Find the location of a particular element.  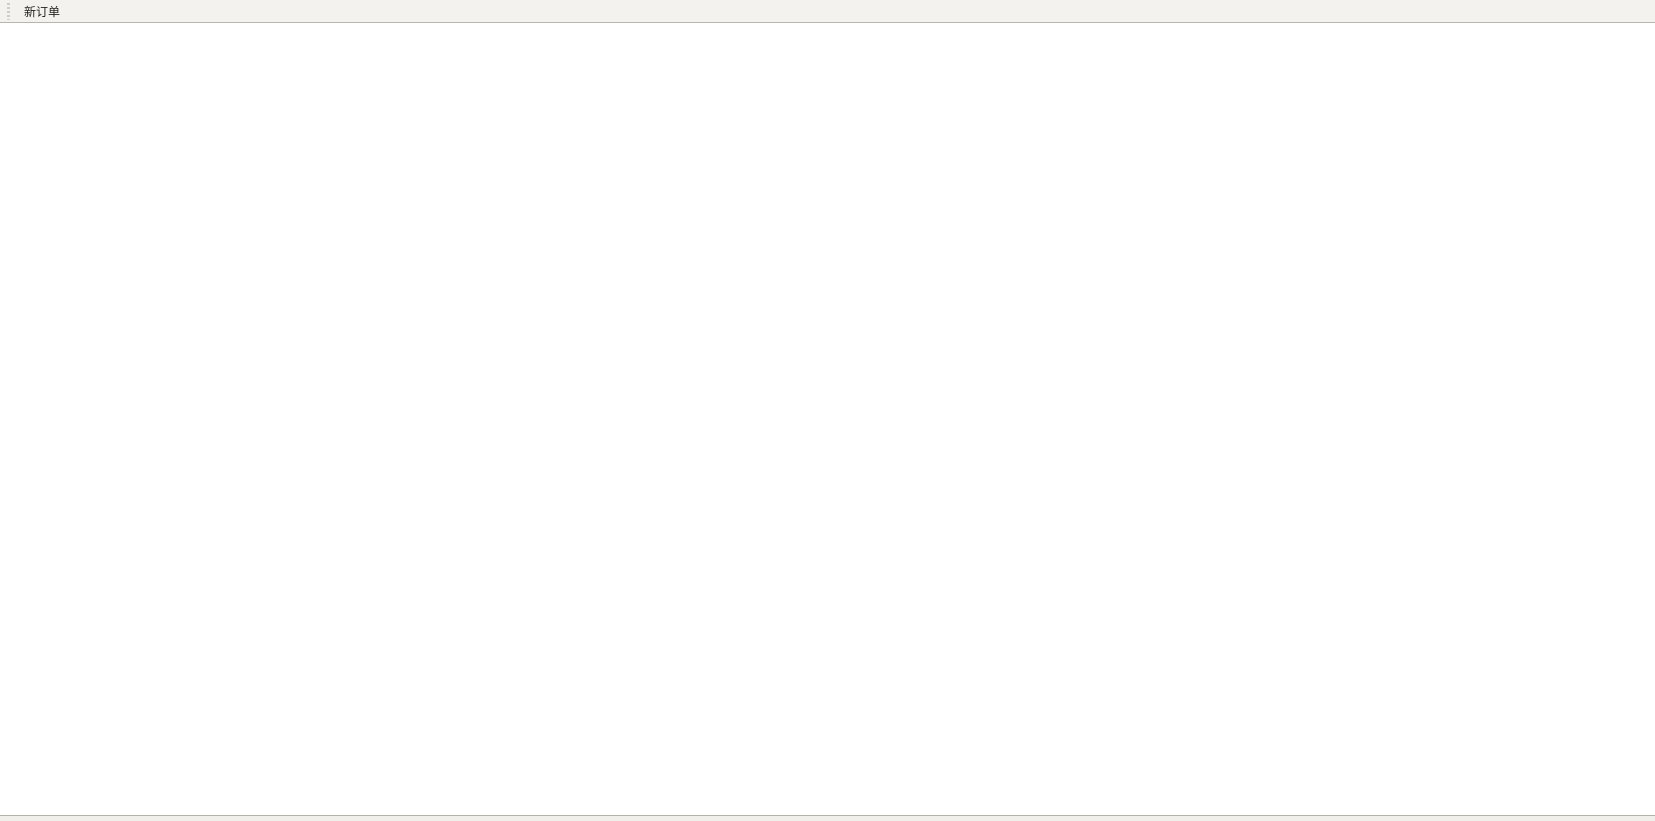

toolbar-grip is located at coordinates (8, 11).